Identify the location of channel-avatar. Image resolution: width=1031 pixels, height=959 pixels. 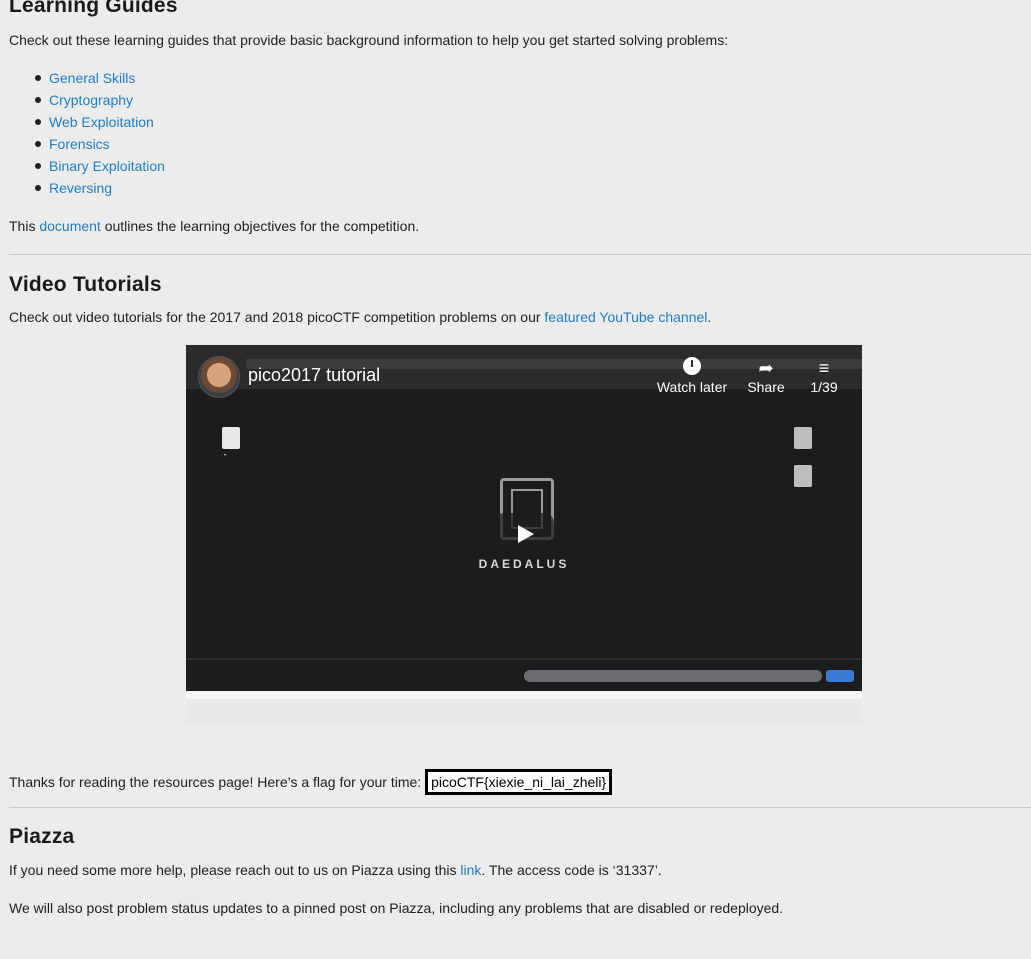
(219, 377).